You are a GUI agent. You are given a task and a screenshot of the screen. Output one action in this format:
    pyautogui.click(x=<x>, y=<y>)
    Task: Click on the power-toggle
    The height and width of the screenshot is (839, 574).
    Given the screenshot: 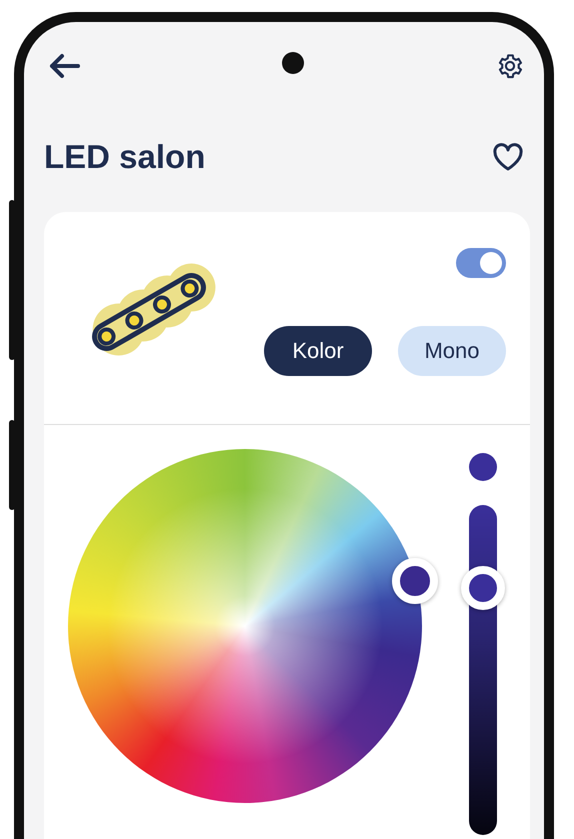 What is the action you would take?
    pyautogui.click(x=481, y=263)
    